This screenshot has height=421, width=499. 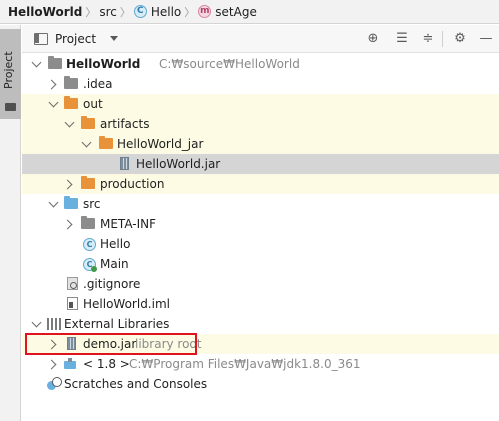 What do you see at coordinates (236, 11) in the screenshot?
I see `breadcrumb-method-label: setAge` at bounding box center [236, 11].